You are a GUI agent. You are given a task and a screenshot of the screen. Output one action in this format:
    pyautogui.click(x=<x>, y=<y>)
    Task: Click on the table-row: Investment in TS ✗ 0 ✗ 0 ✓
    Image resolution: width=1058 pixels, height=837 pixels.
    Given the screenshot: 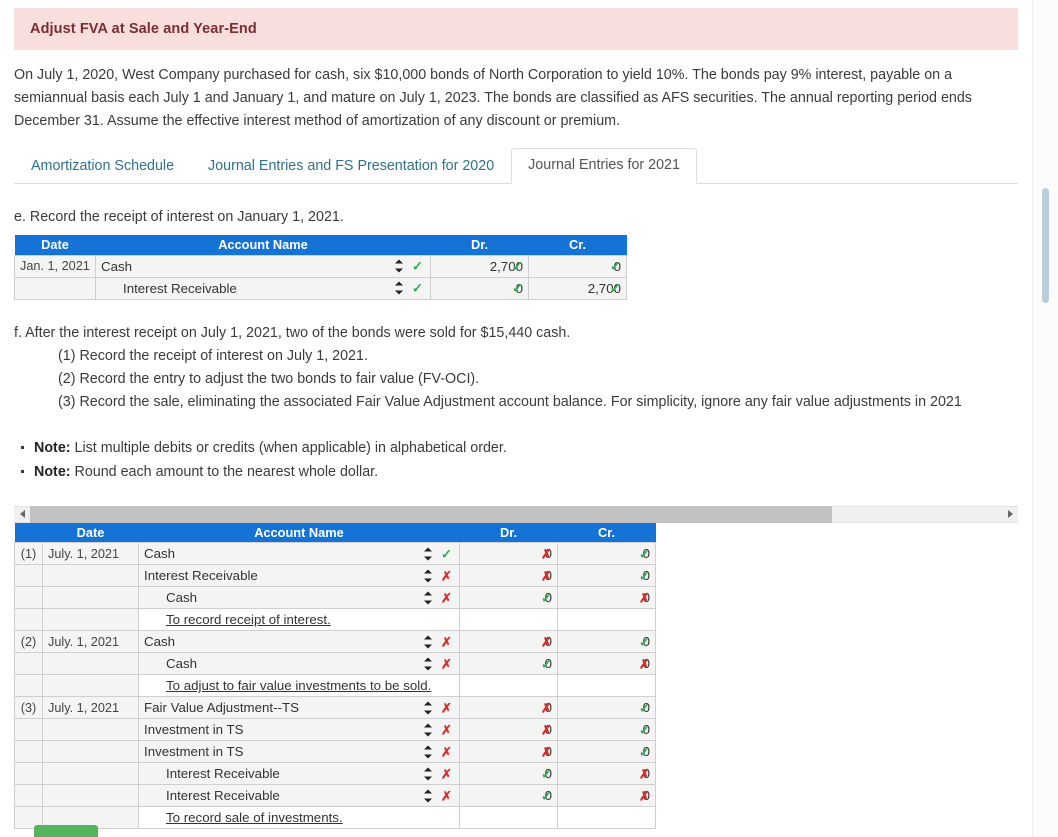 What is the action you would take?
    pyautogui.click(x=335, y=729)
    